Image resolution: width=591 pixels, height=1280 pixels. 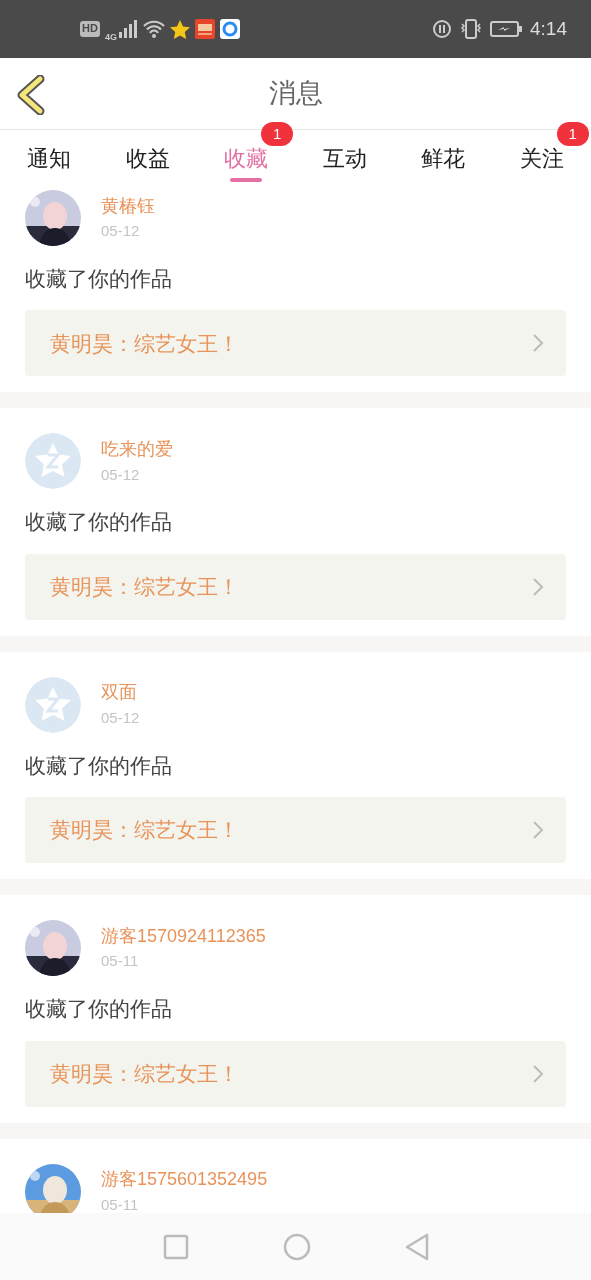 I want to click on vibrate-icon, so click(x=471, y=29).